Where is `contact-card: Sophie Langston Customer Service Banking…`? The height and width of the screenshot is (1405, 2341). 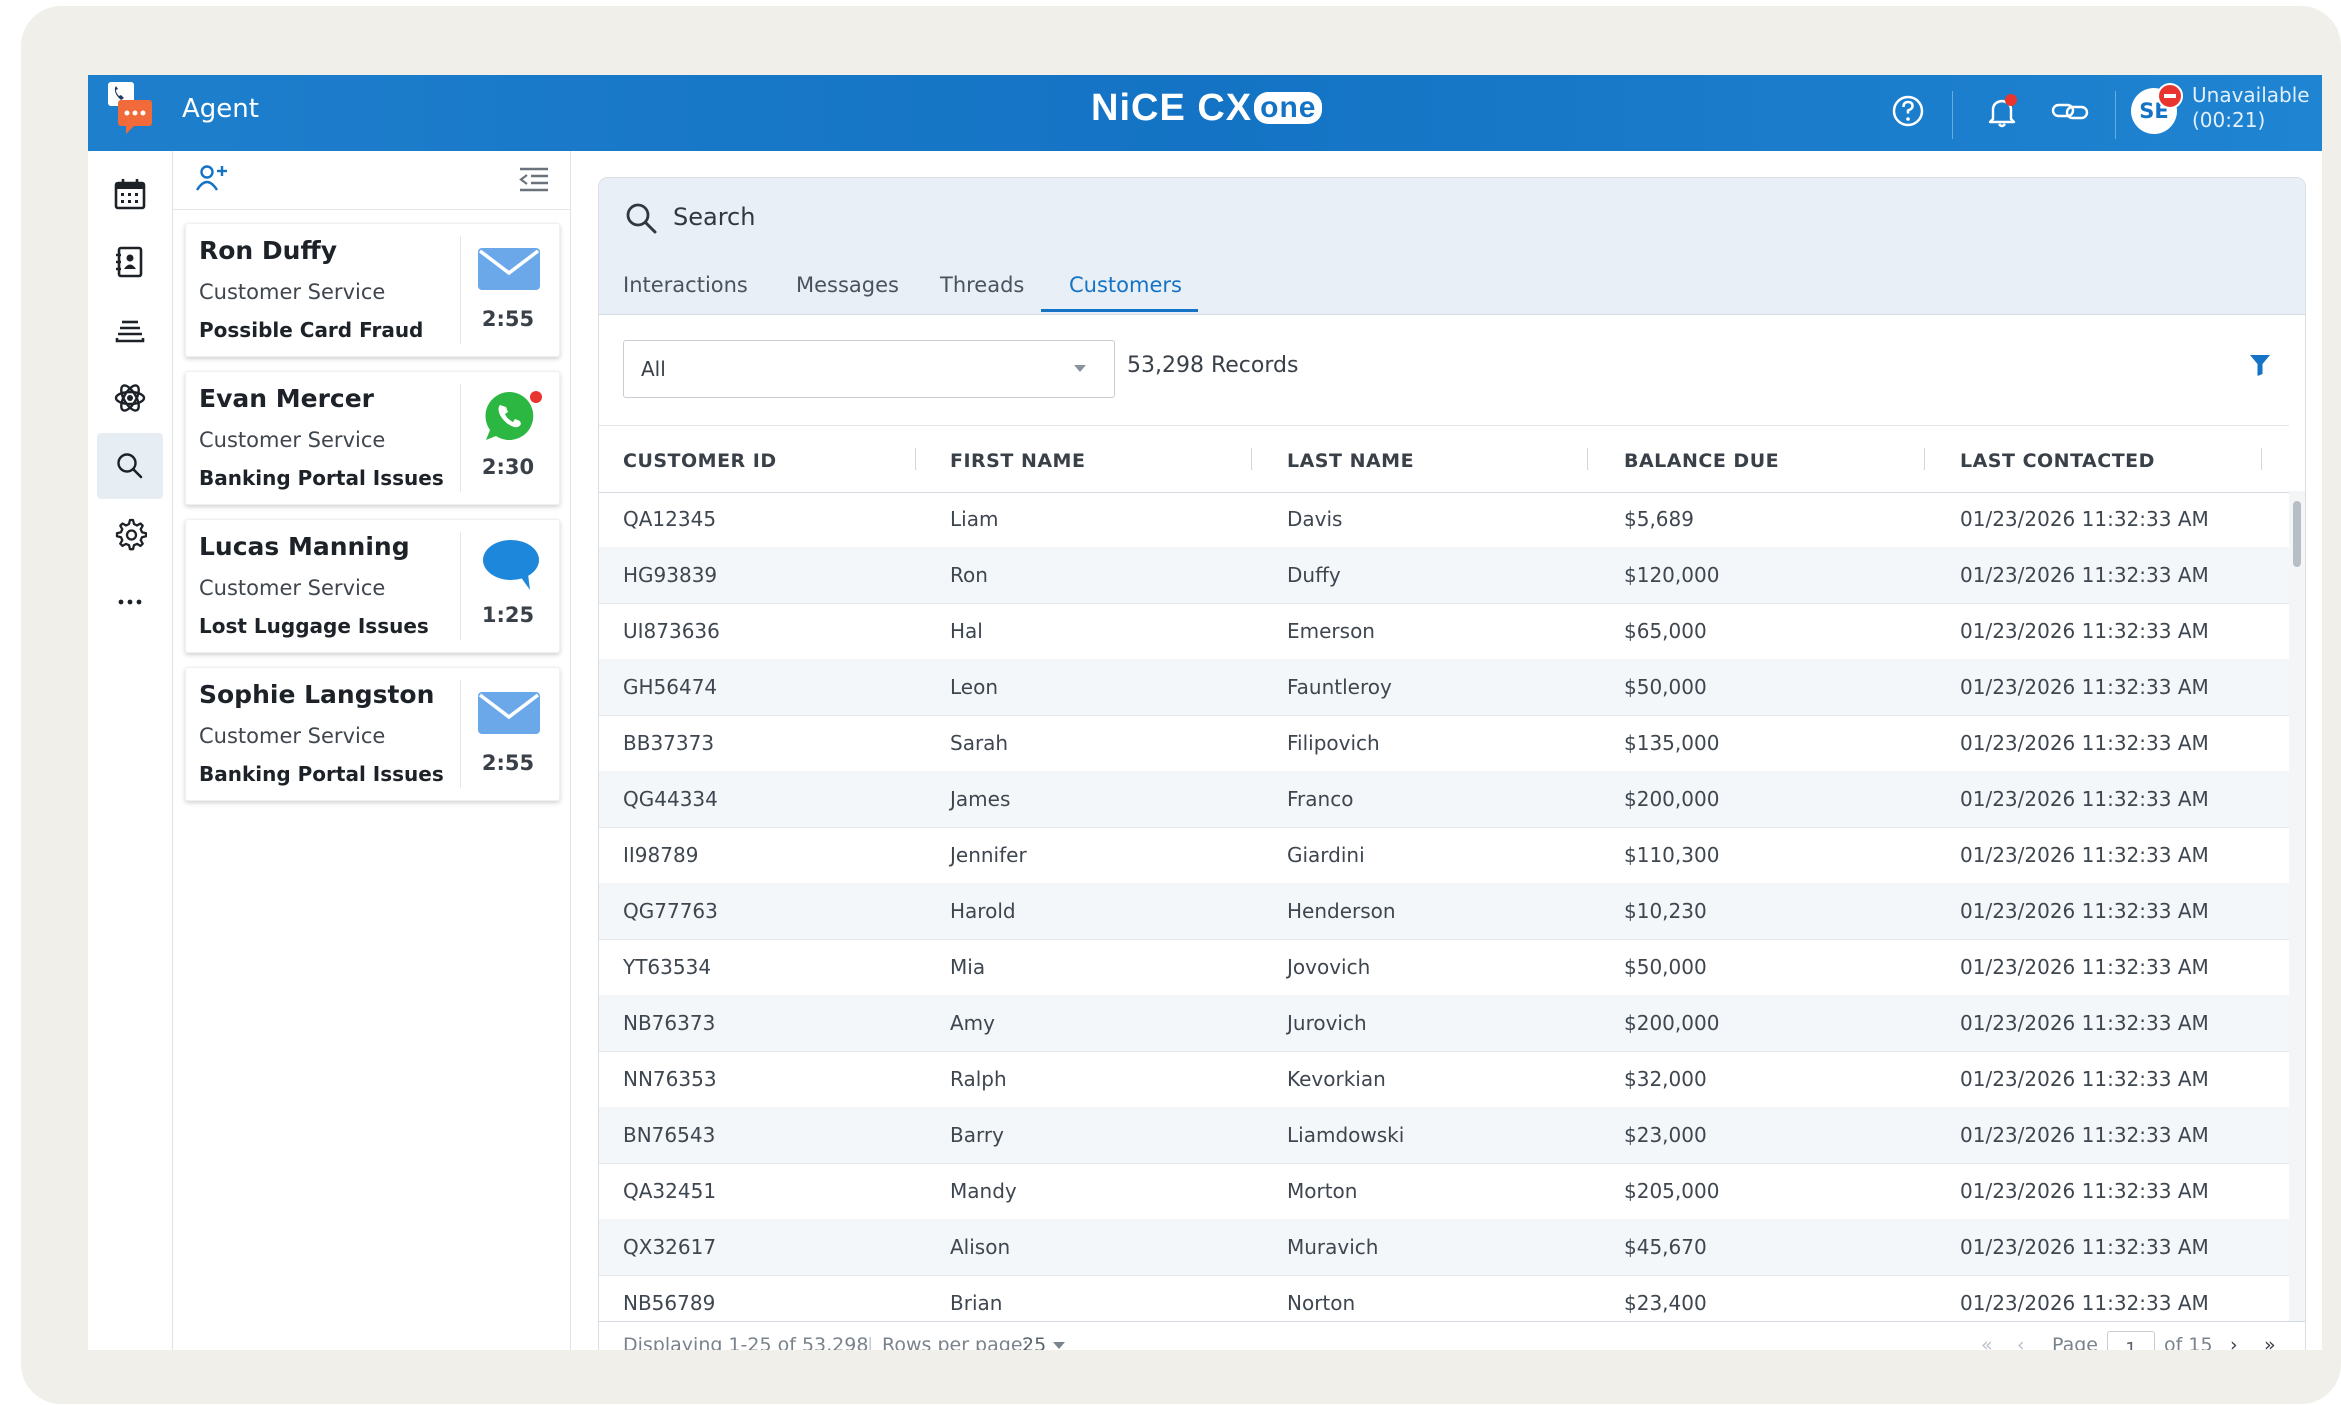 contact-card: Sophie Langston Customer Service Banking… is located at coordinates (372, 734).